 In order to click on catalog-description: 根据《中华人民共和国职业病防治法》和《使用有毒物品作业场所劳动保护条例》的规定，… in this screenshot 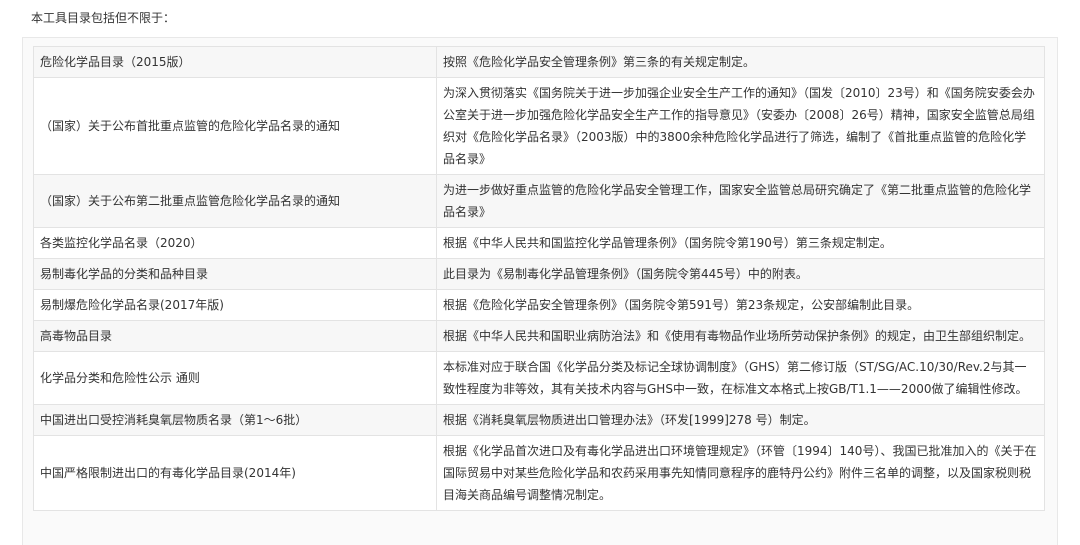, I will do `click(740, 336)`.